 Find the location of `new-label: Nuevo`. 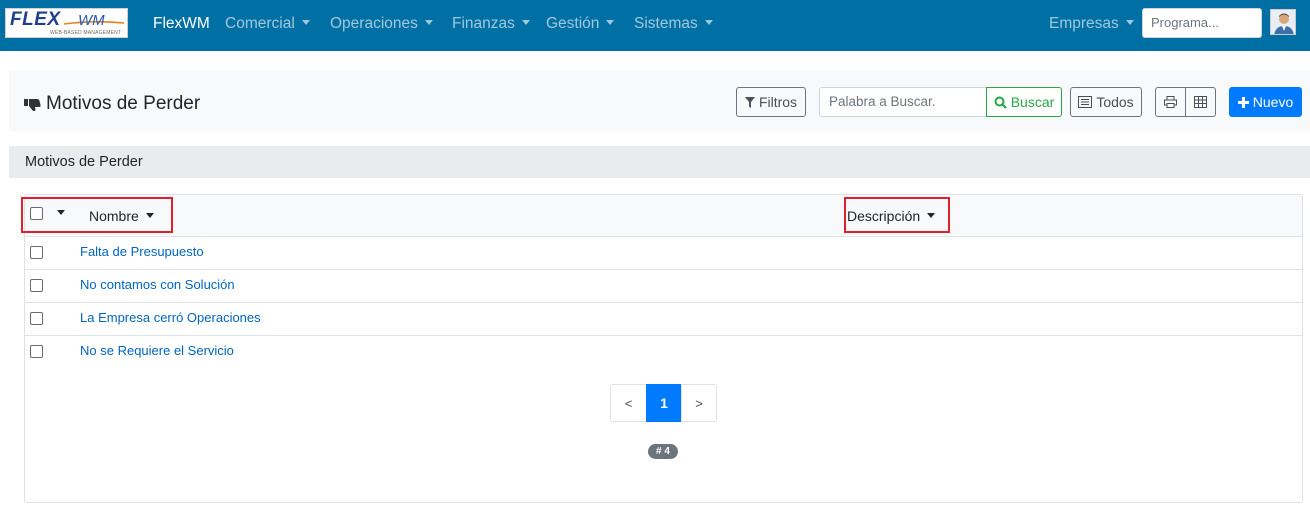

new-label: Nuevo is located at coordinates (1273, 102).